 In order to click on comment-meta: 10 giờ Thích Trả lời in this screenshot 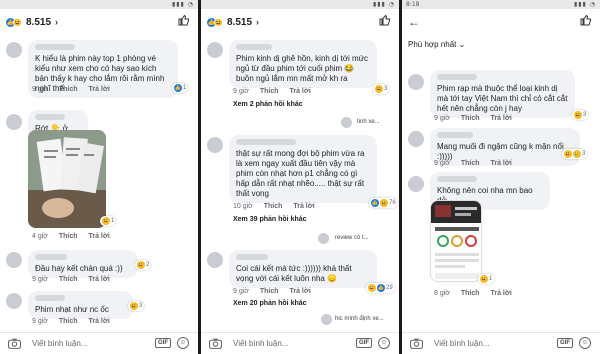, I will do `click(278, 206)`.